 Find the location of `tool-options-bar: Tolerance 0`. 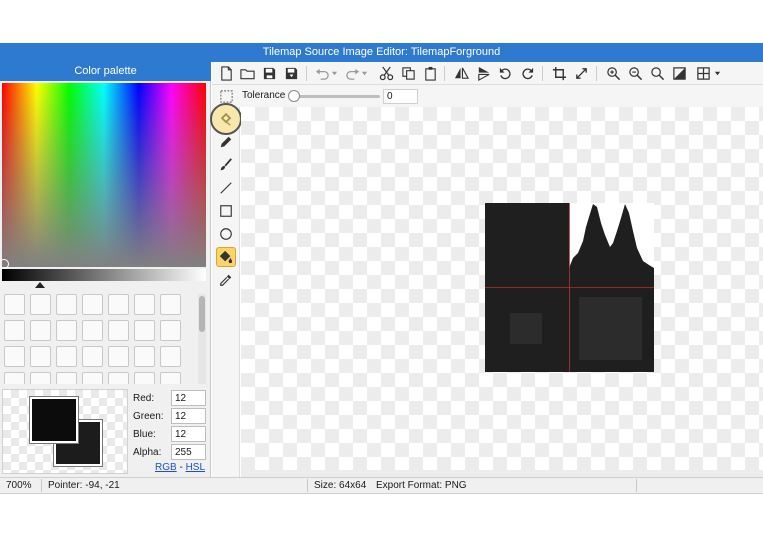

tool-options-bar: Tolerance 0 is located at coordinates (487, 96).